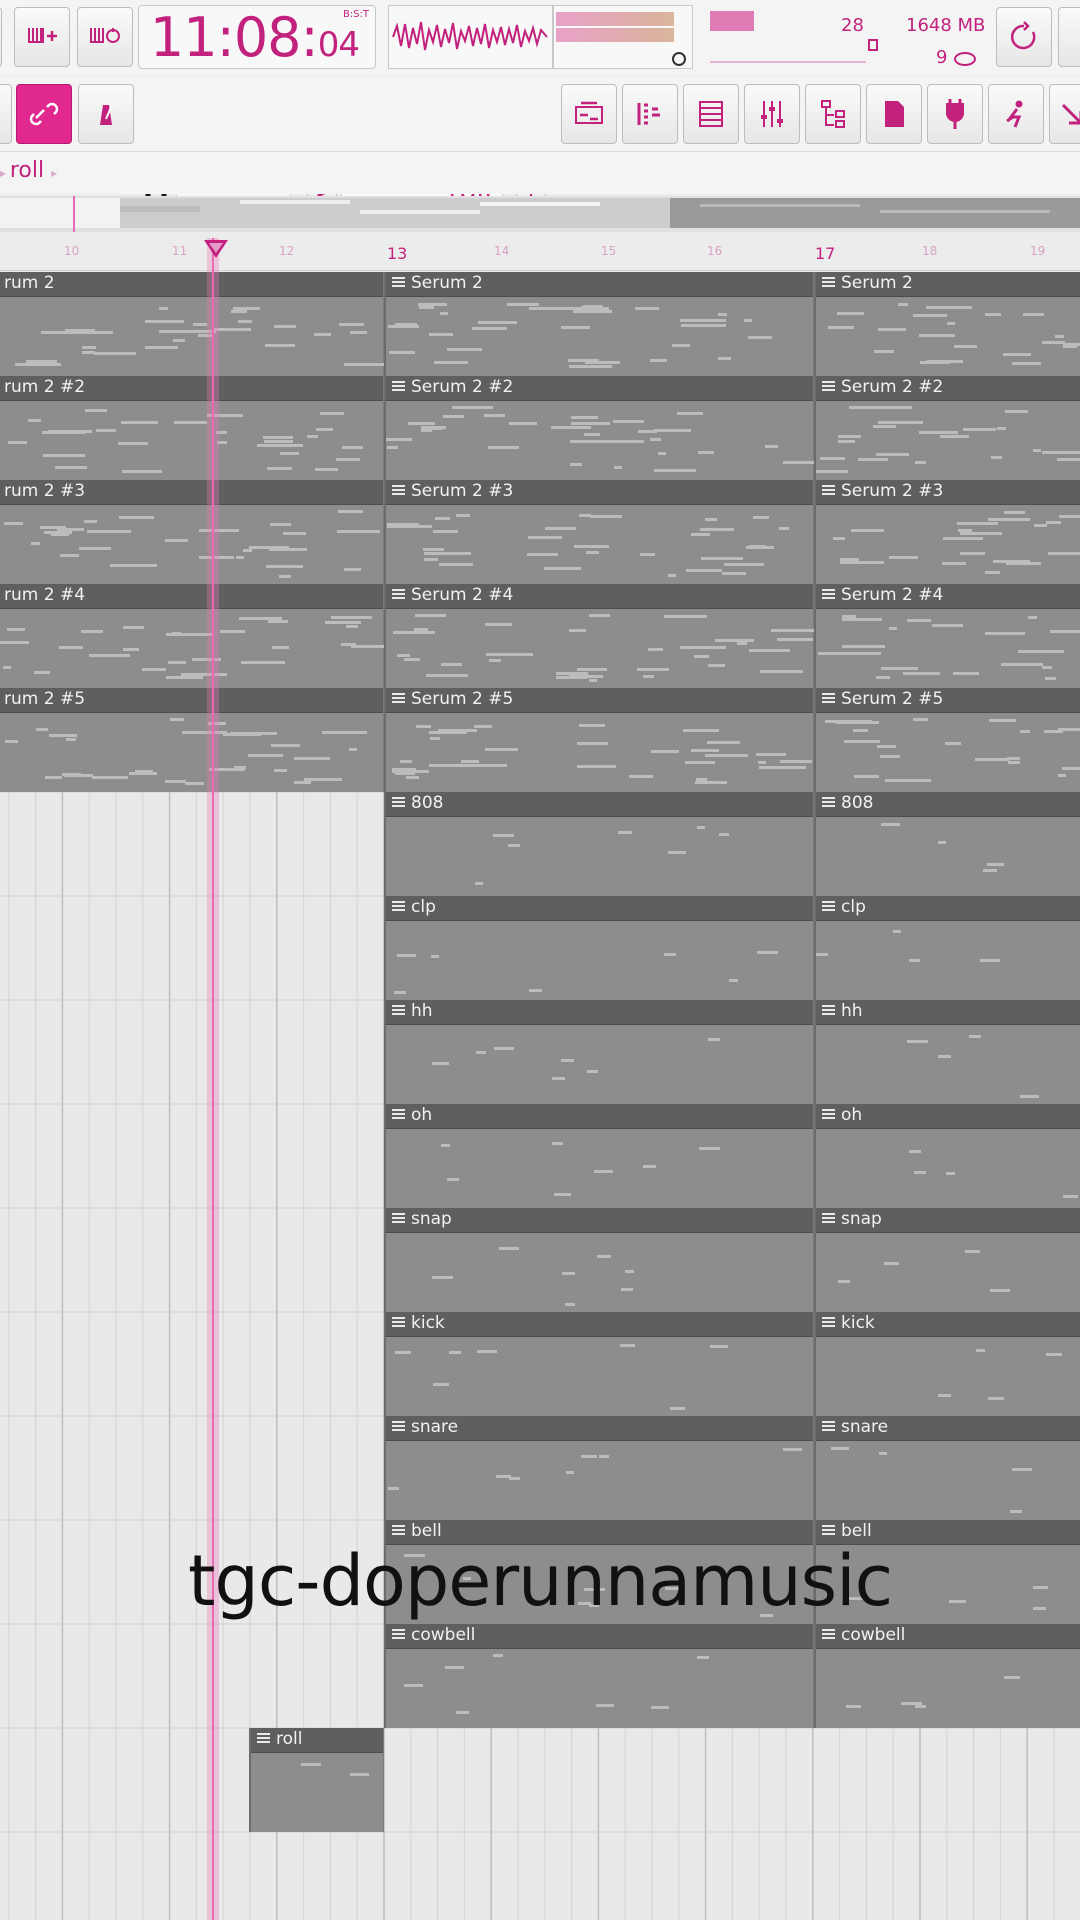 This screenshot has height=1920, width=1080. What do you see at coordinates (1024, 37) in the screenshot?
I see `refresh-icon` at bounding box center [1024, 37].